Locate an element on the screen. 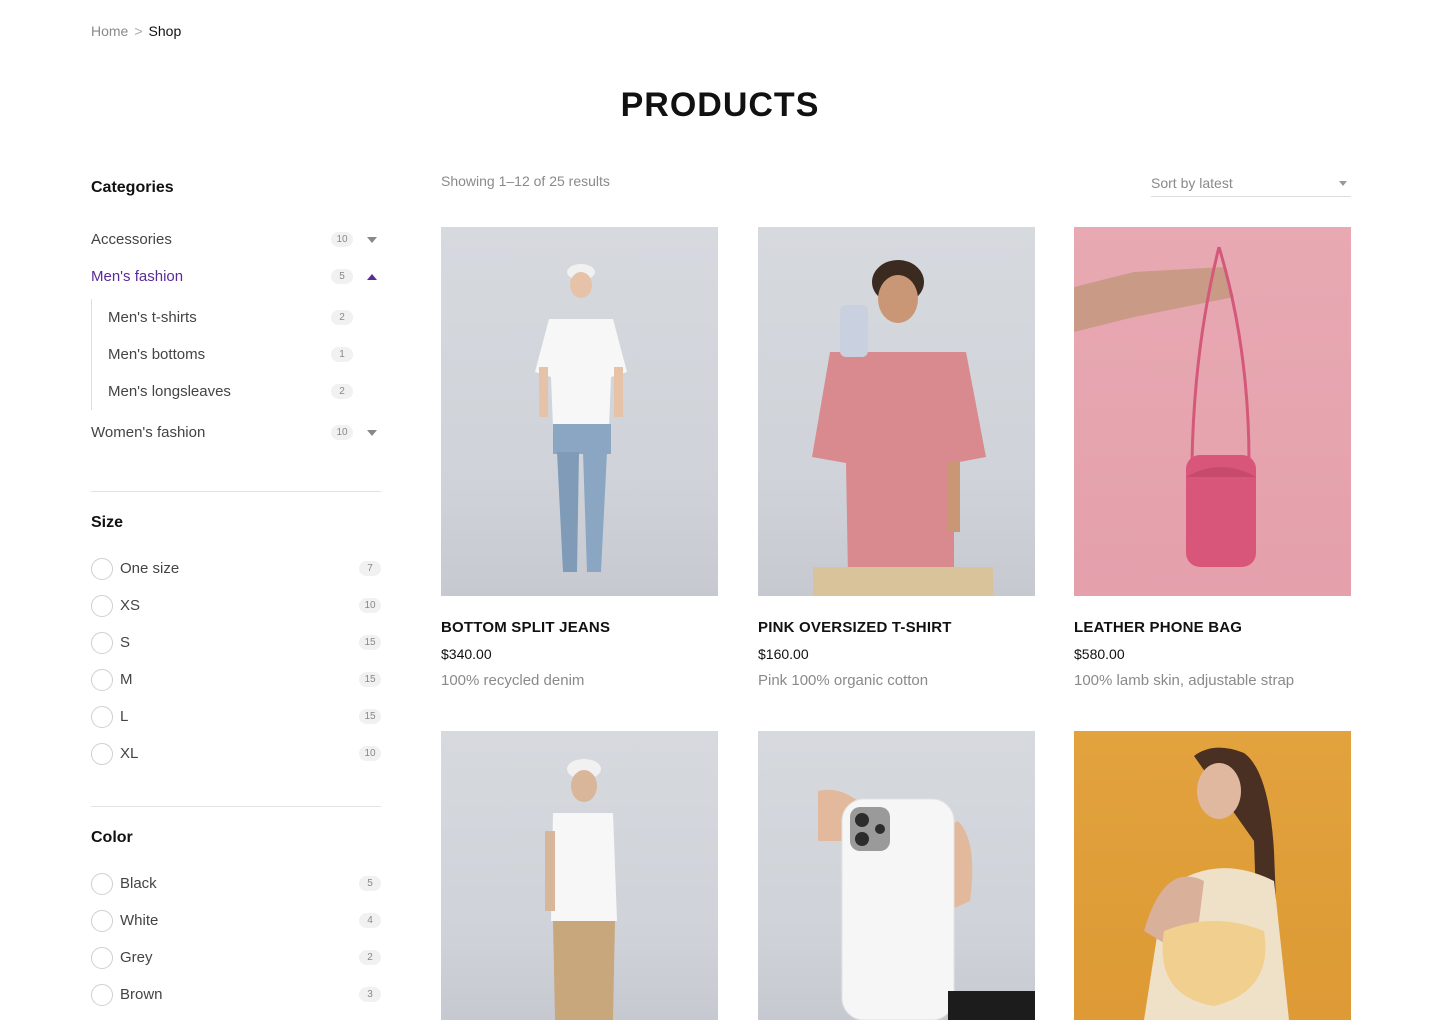 This screenshot has height=1020, width=1440. option-label: One size is located at coordinates (150, 568).